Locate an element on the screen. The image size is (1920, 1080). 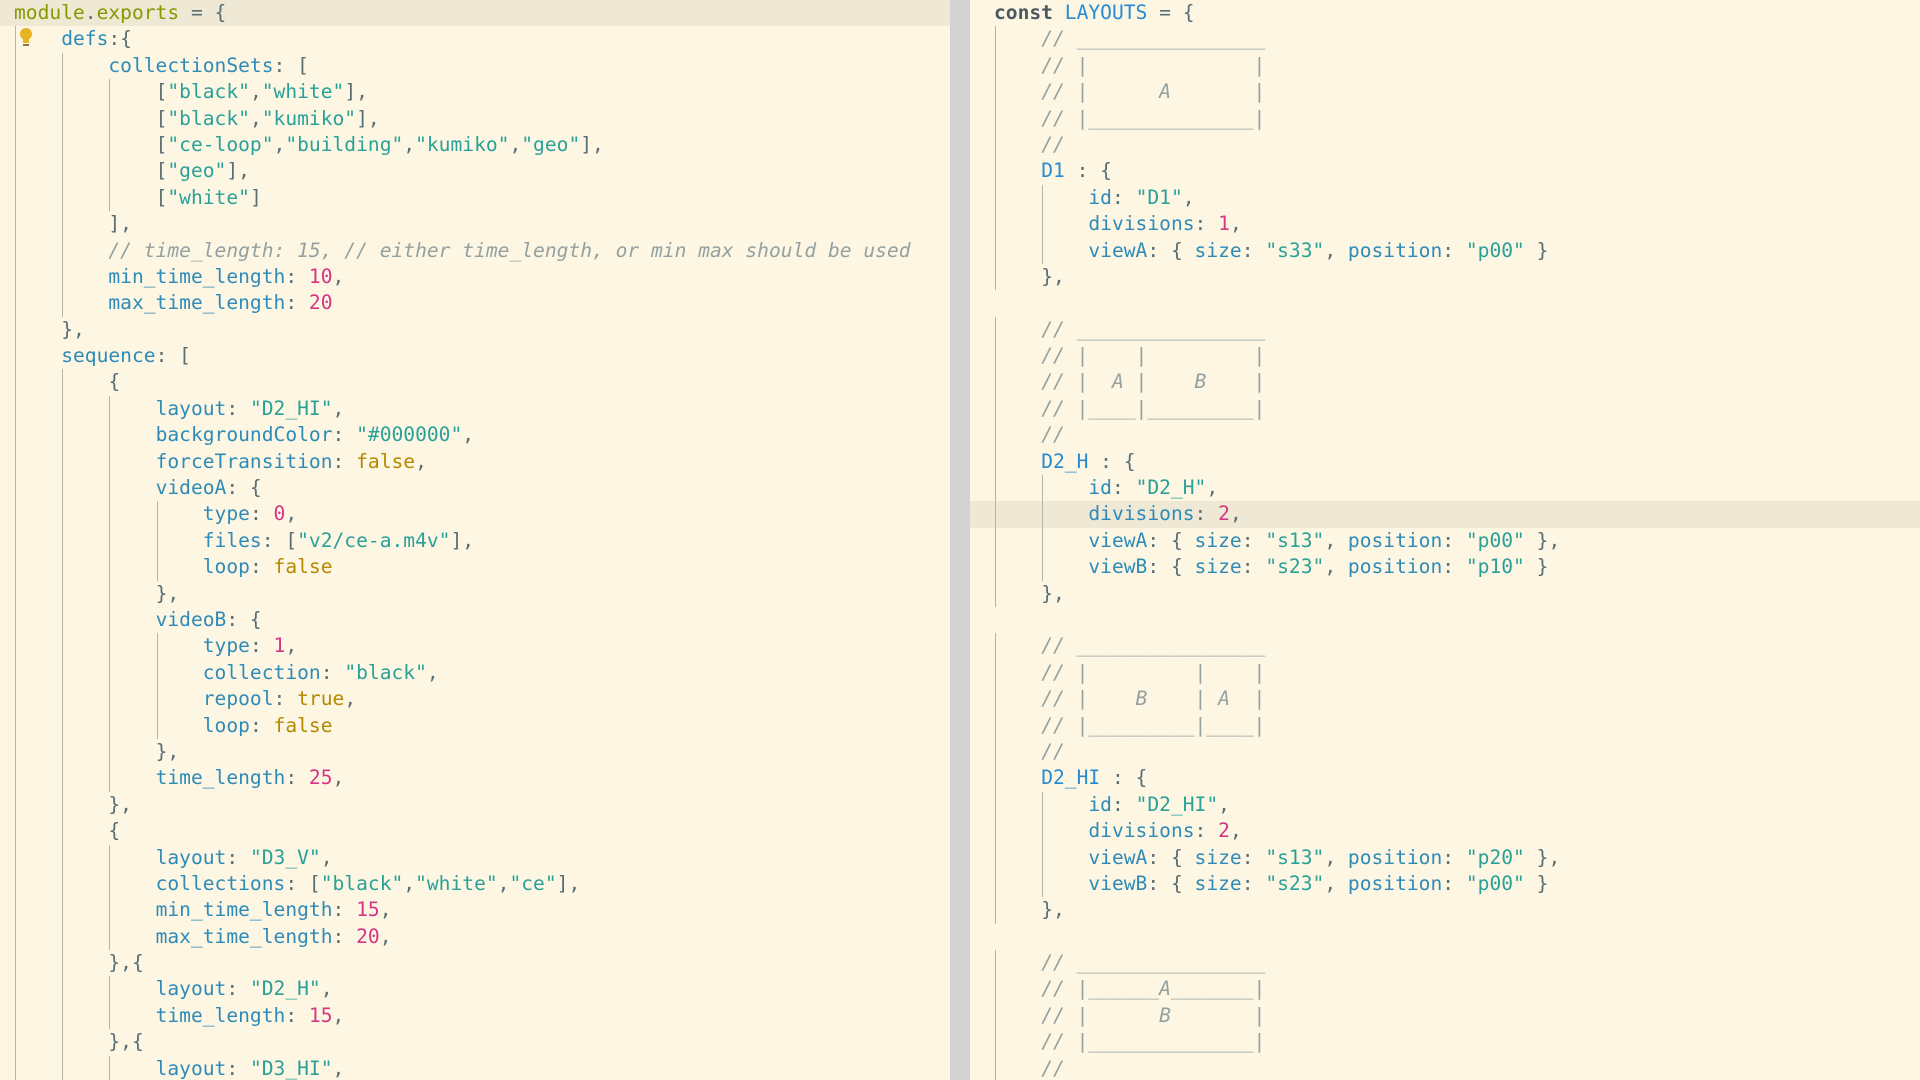
code-line: collections: ["black","white","ce"], is located at coordinates (475, 884).